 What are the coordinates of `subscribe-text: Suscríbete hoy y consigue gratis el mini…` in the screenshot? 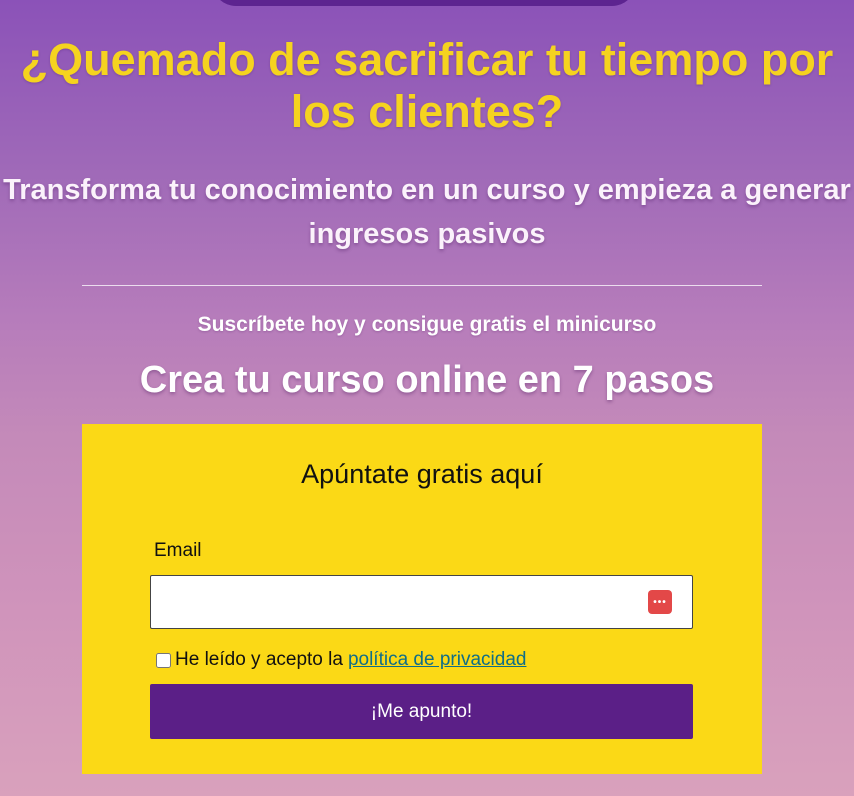 It's located at (427, 324).